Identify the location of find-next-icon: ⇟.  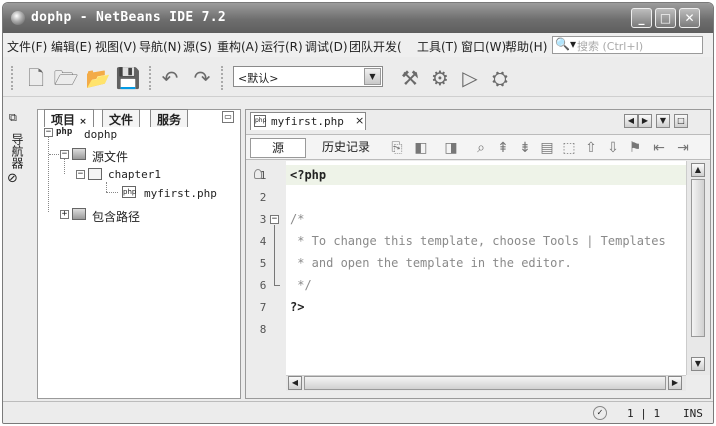
(525, 148).